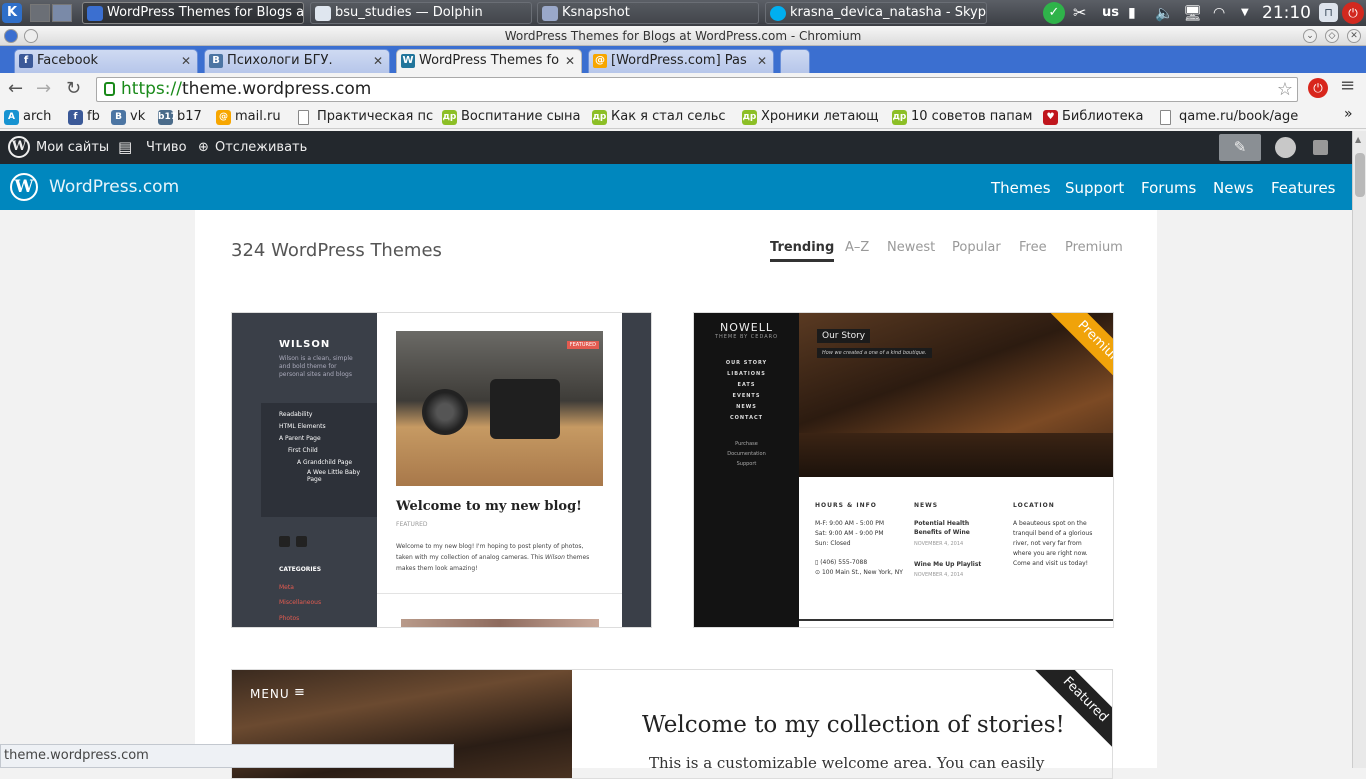 The height and width of the screenshot is (779, 1366). What do you see at coordinates (72, 147) in the screenshot?
I see `my-sites-link: Мои сайты` at bounding box center [72, 147].